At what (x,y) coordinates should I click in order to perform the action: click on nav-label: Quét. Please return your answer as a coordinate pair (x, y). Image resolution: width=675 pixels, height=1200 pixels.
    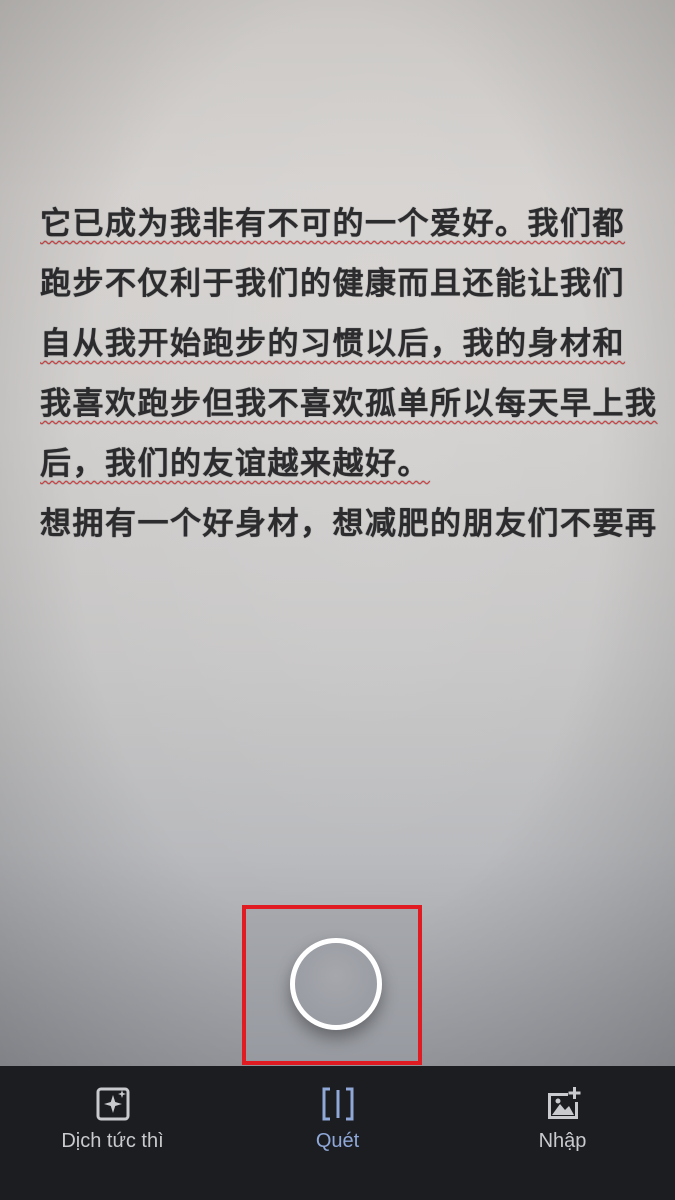
    Looking at the image, I should click on (337, 1141).